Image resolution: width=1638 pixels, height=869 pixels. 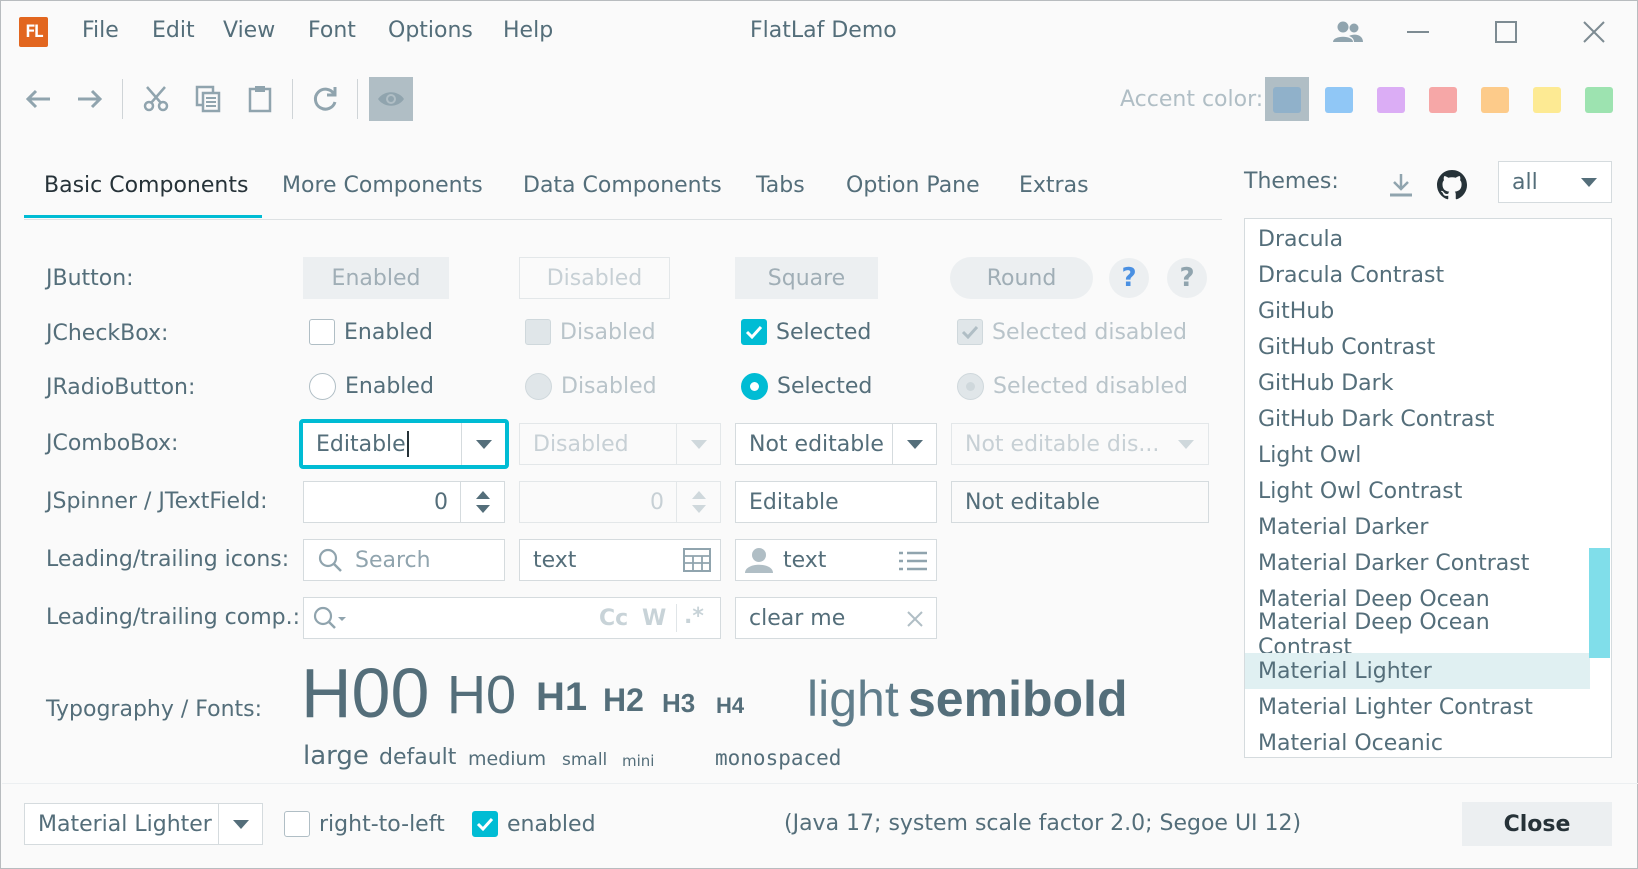 What do you see at coordinates (1417, 275) in the screenshot?
I see `list-item: Dracula Contrast` at bounding box center [1417, 275].